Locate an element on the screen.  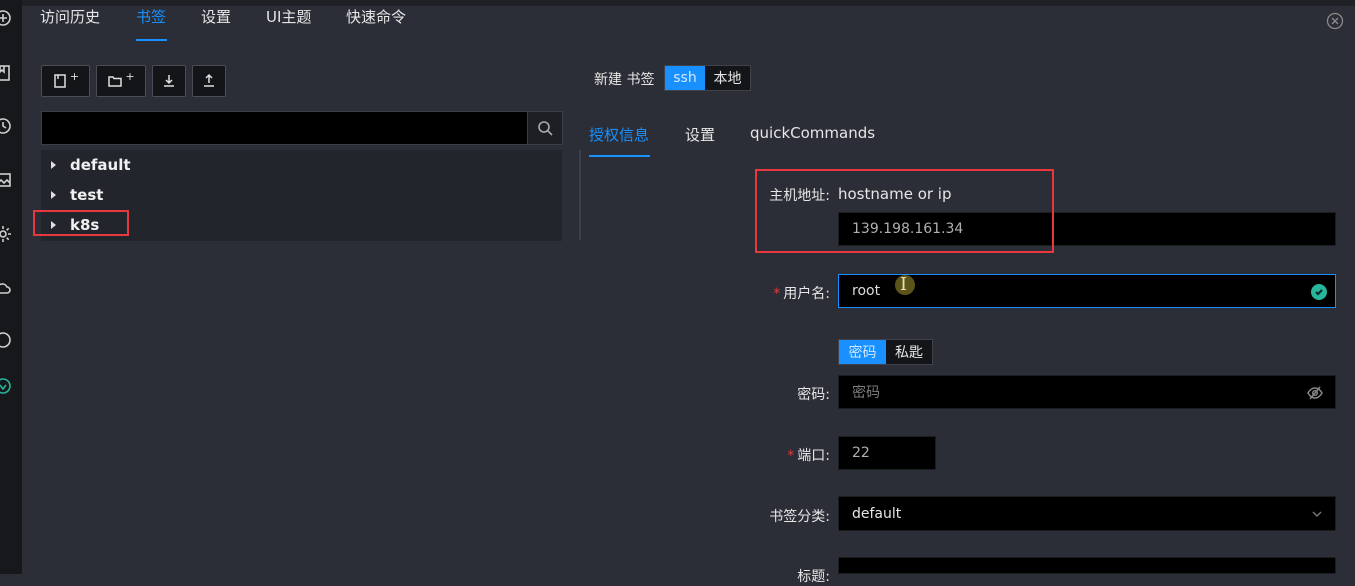
password-placeholder: 密码 is located at coordinates (866, 393).